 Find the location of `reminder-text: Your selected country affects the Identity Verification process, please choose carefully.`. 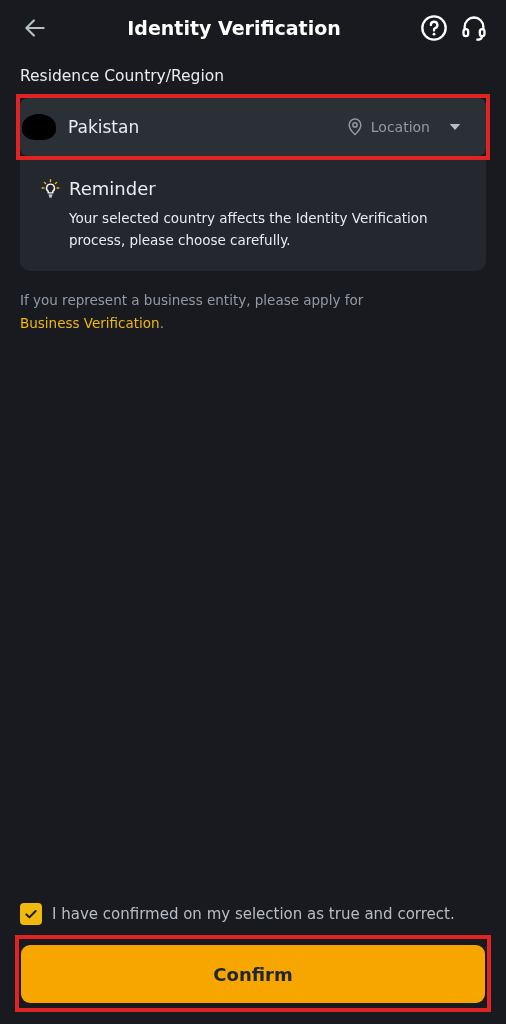

reminder-text: Your selected country affects the Identity Verification process, please choose carefully. is located at coordinates (249, 229).